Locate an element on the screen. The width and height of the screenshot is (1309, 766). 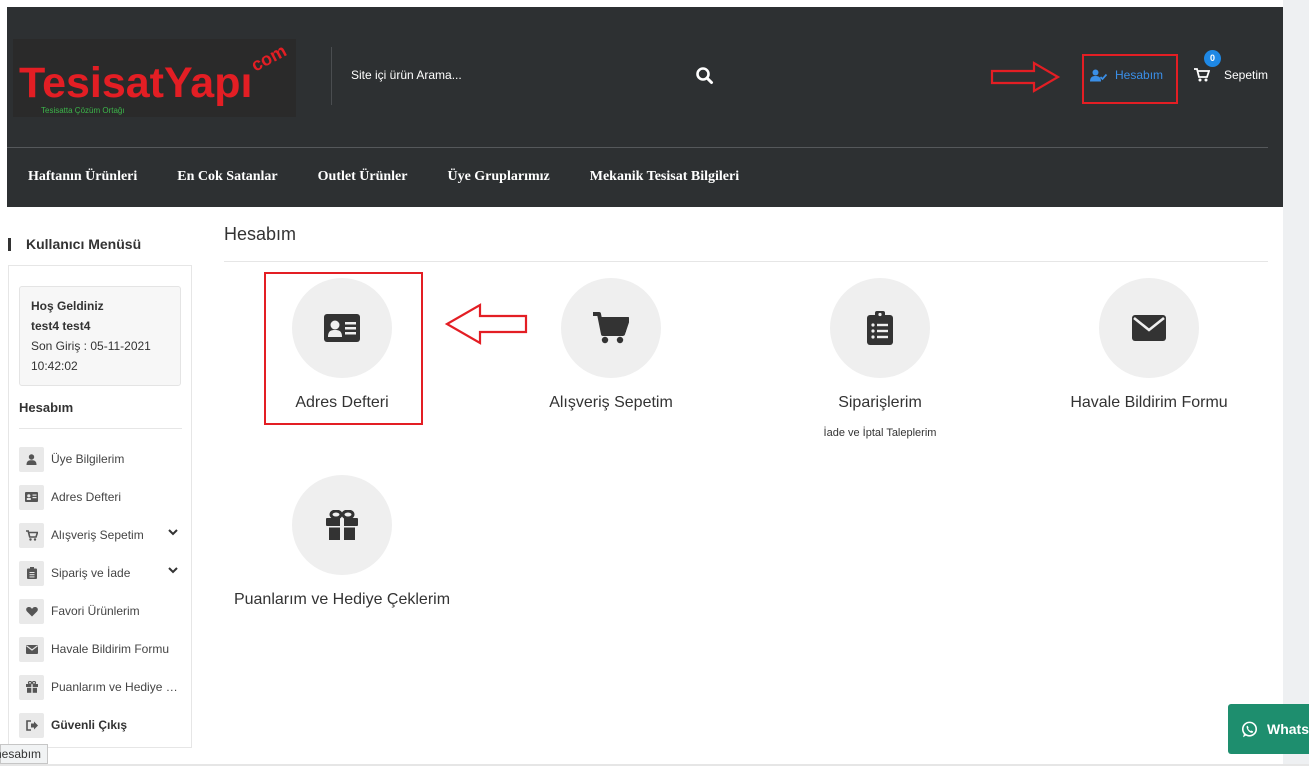
card-orders: Siparişlerim İade ve İptal Taleplerim is located at coordinates (880, 358).